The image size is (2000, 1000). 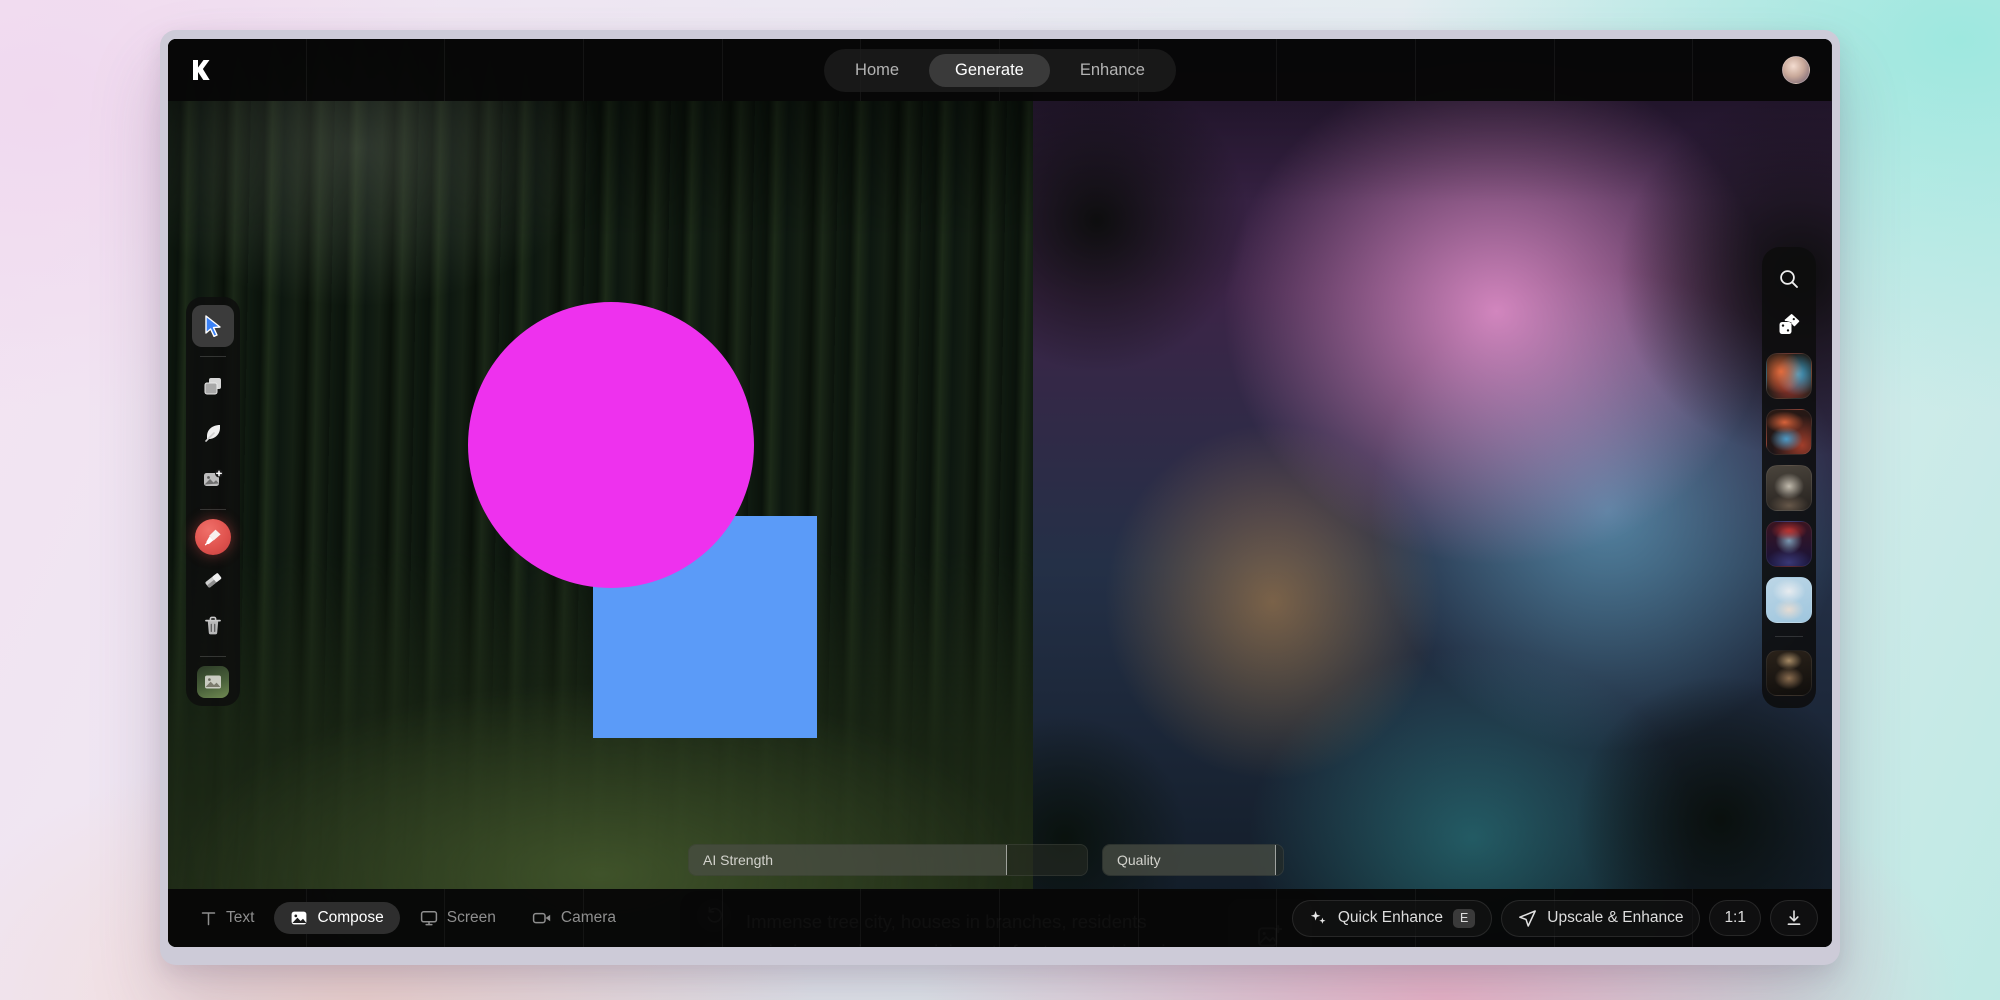 I want to click on ai-strength-slider: AI Strength, so click(x=888, y=860).